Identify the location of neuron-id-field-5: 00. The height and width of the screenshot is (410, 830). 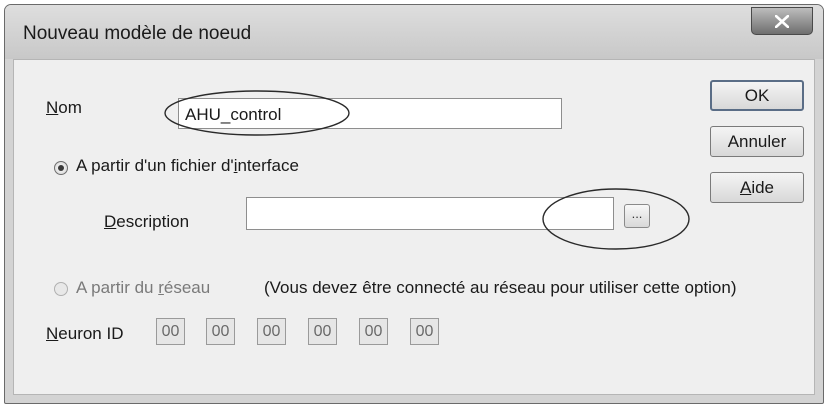
(373, 331).